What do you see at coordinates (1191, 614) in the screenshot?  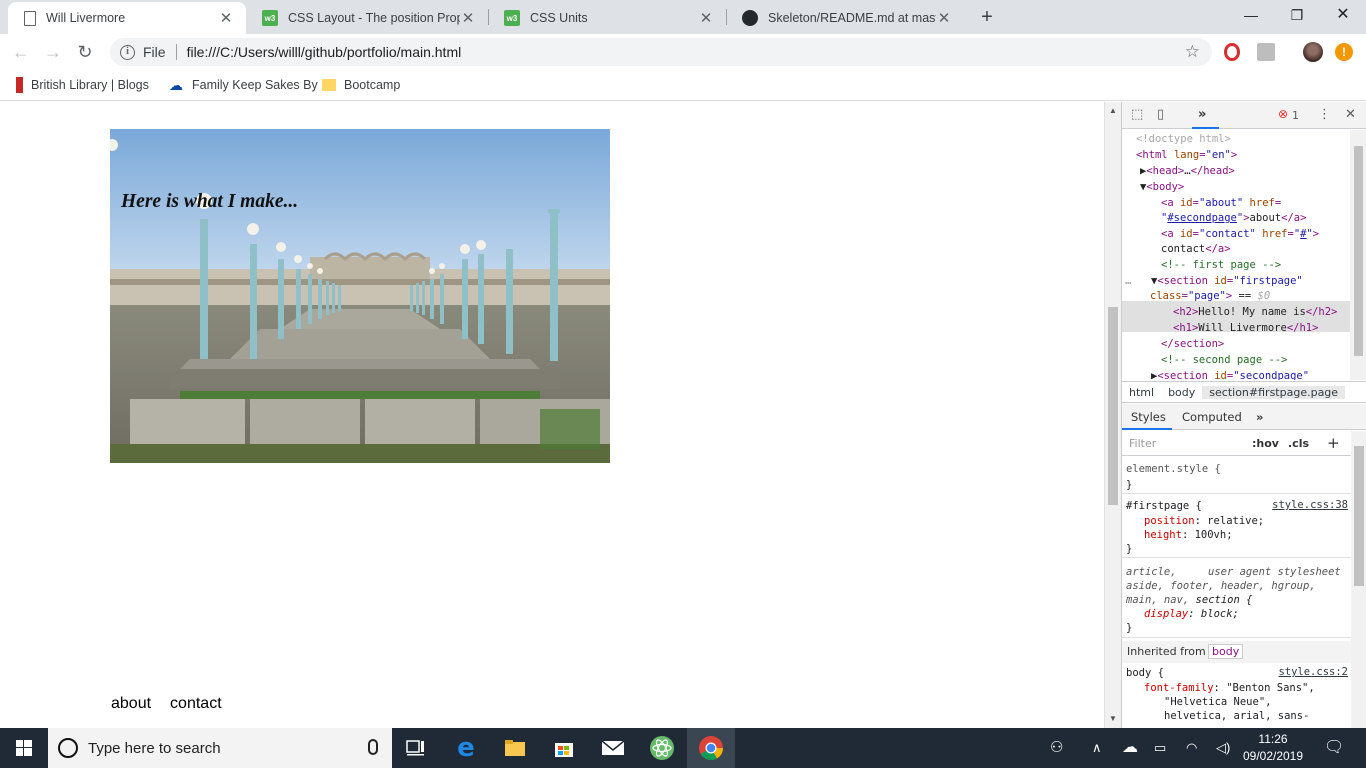 I see `css-property: display: block;` at bounding box center [1191, 614].